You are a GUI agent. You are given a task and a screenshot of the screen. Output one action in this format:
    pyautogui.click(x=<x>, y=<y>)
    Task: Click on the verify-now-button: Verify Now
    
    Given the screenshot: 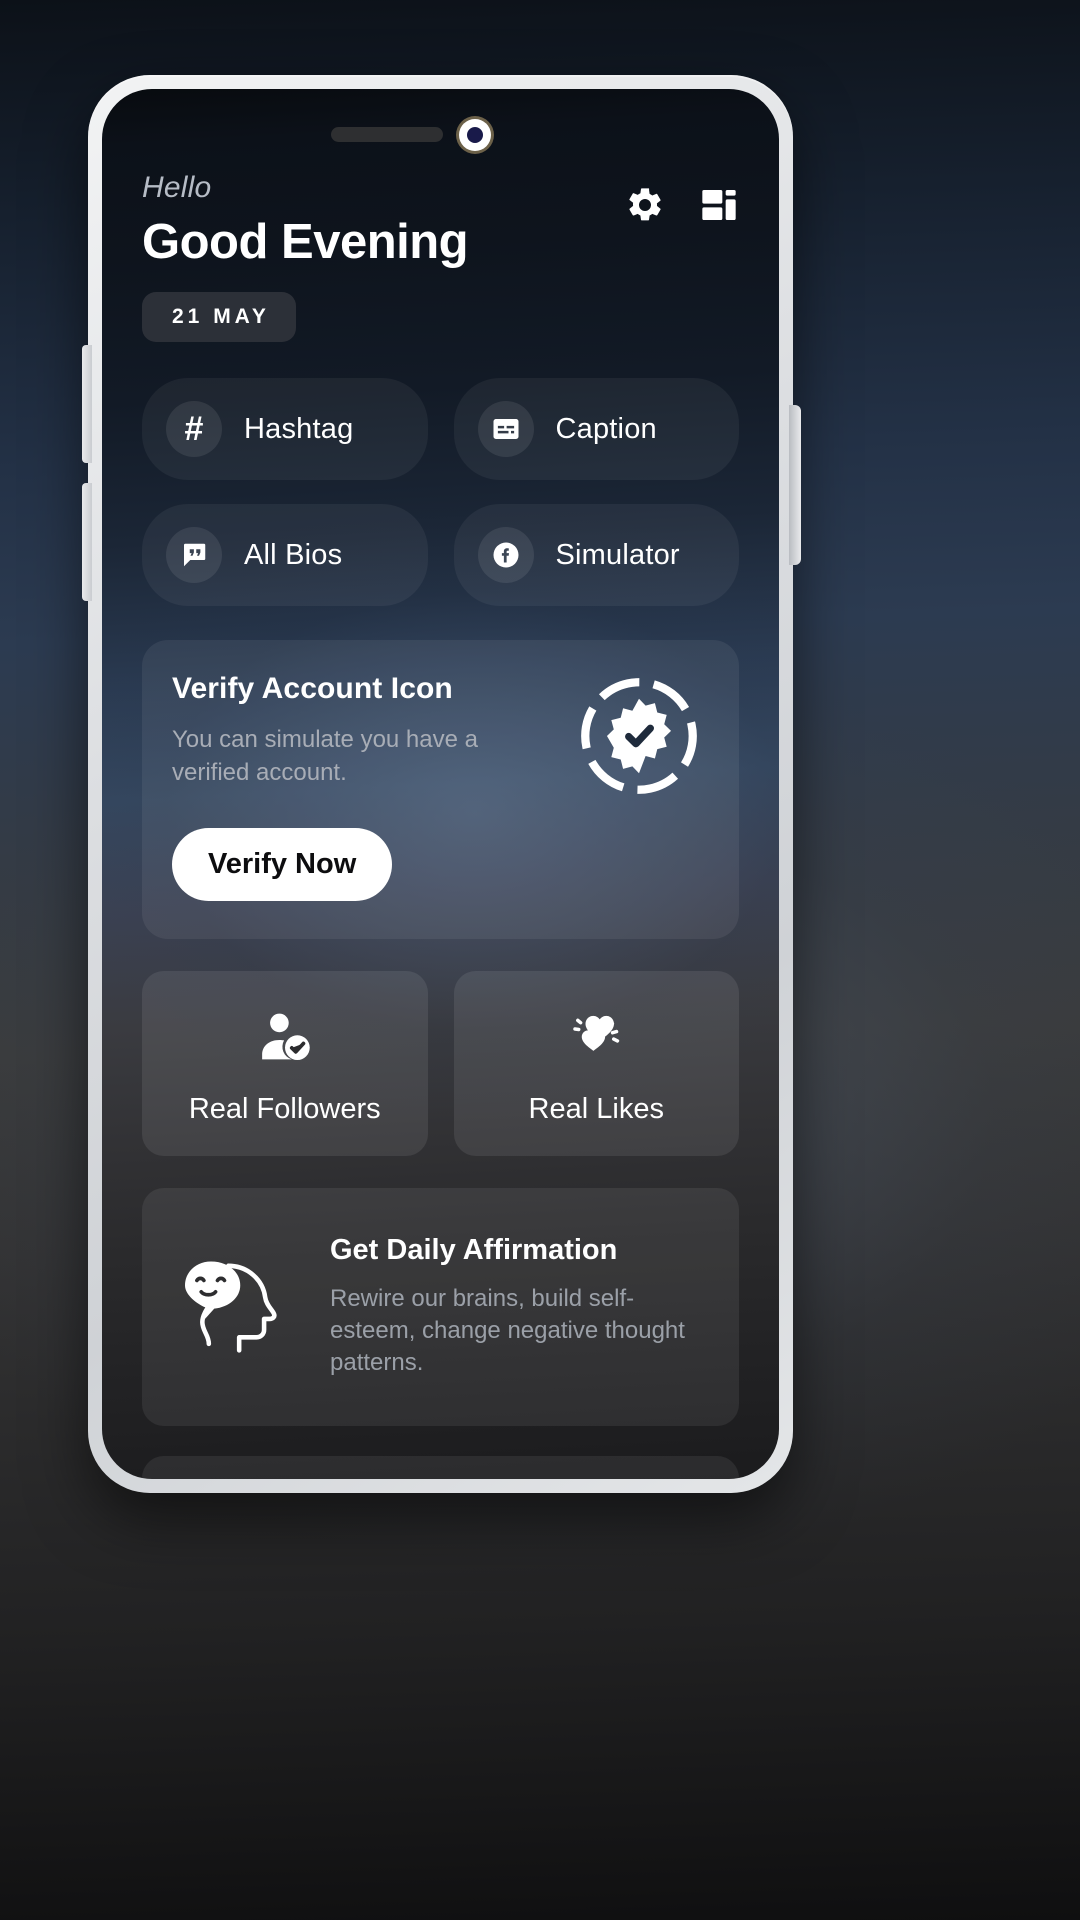 What is the action you would take?
    pyautogui.click(x=282, y=864)
    